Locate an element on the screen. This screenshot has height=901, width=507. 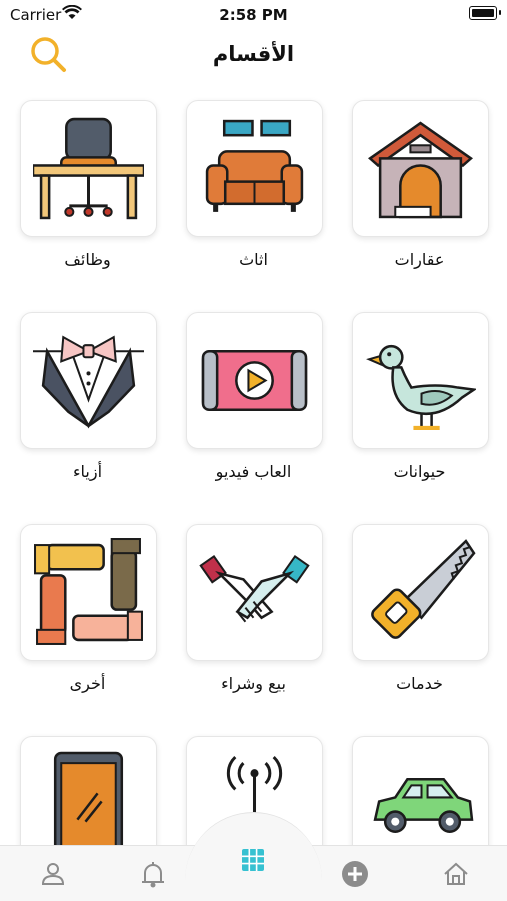
house-icon is located at coordinates (420, 170).